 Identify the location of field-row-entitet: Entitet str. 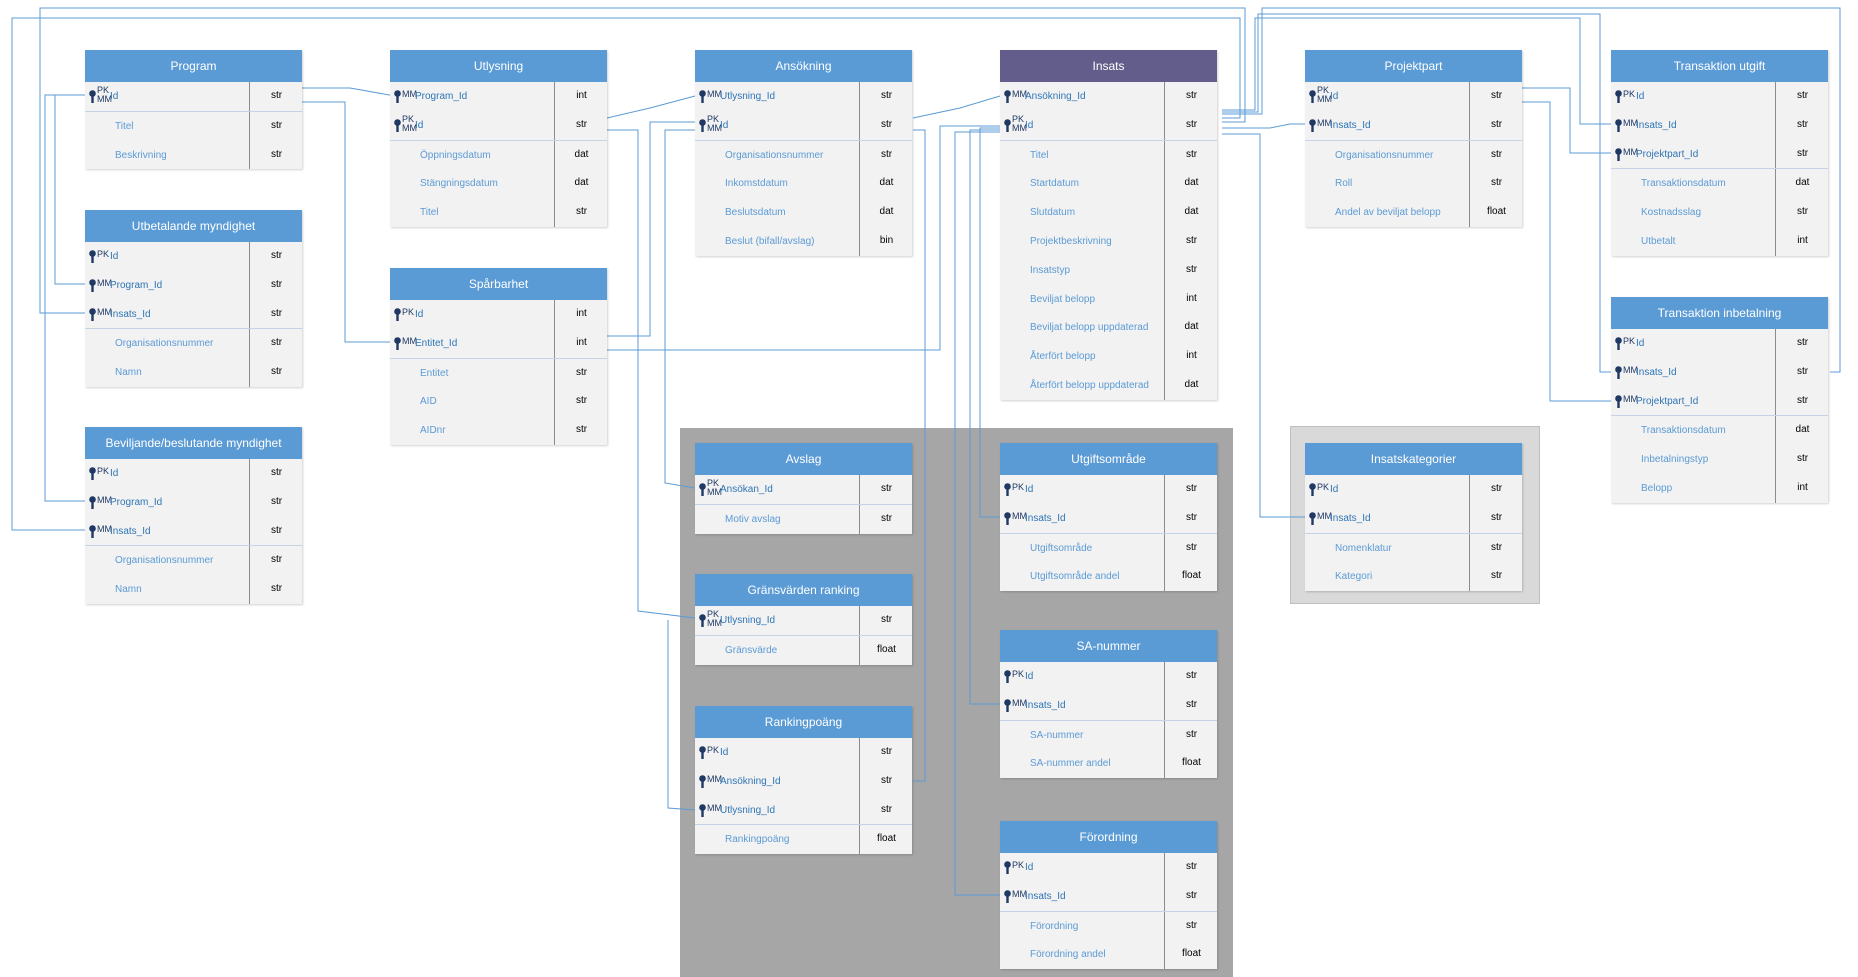
(498, 372).